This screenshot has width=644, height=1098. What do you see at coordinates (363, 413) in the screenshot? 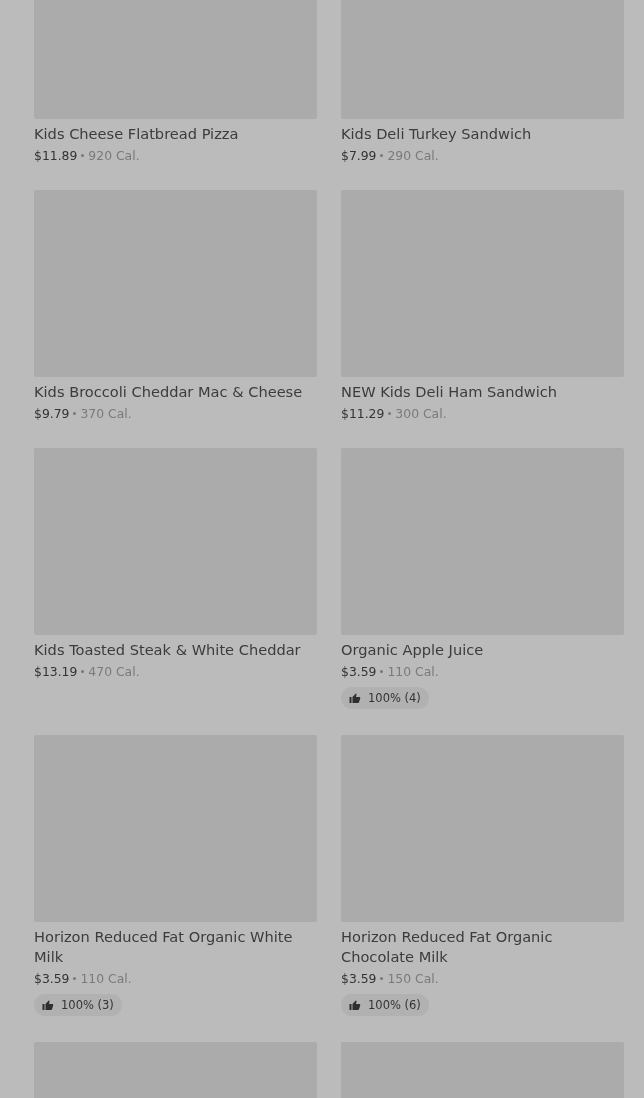
I see `item-price: $11.29` at bounding box center [363, 413].